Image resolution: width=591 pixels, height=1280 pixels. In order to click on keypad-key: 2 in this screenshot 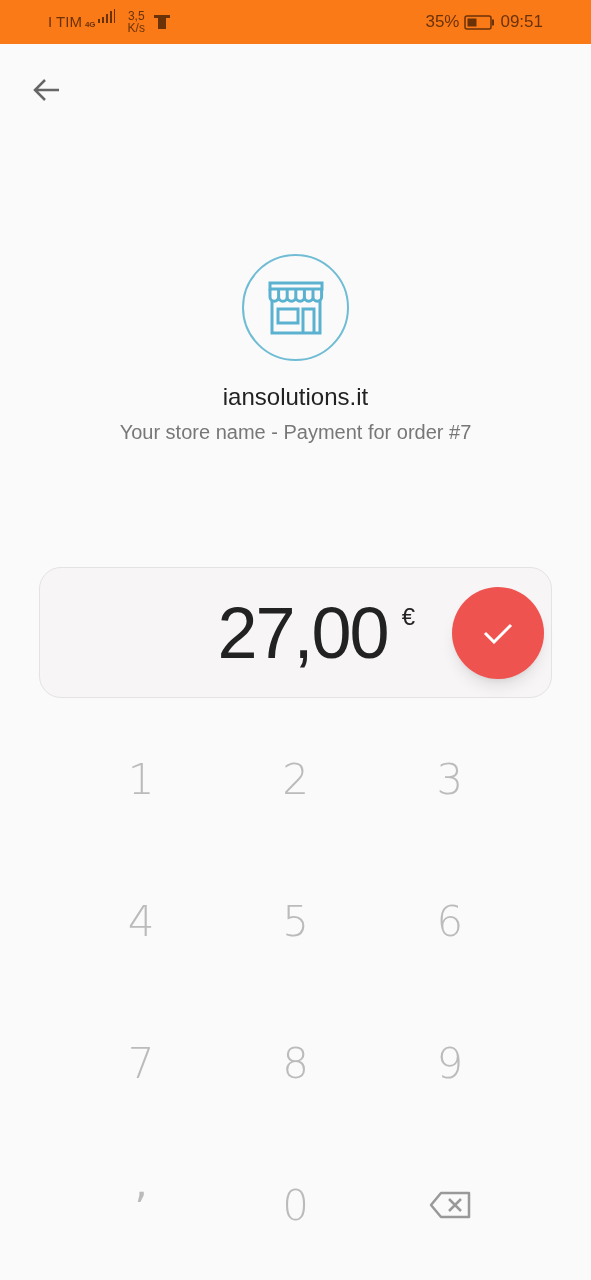, I will do `click(295, 779)`.